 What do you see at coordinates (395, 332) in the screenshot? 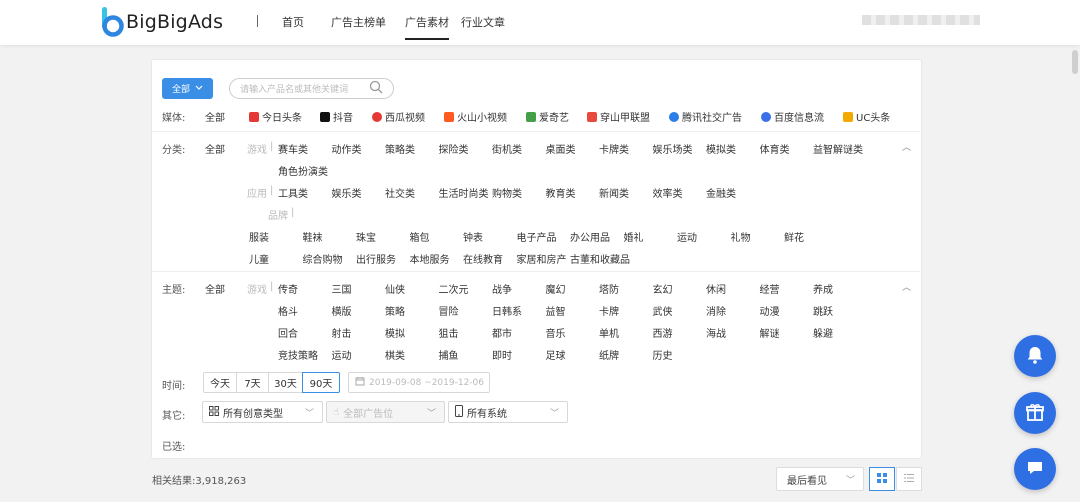
I see `theme-item: 模拟` at bounding box center [395, 332].